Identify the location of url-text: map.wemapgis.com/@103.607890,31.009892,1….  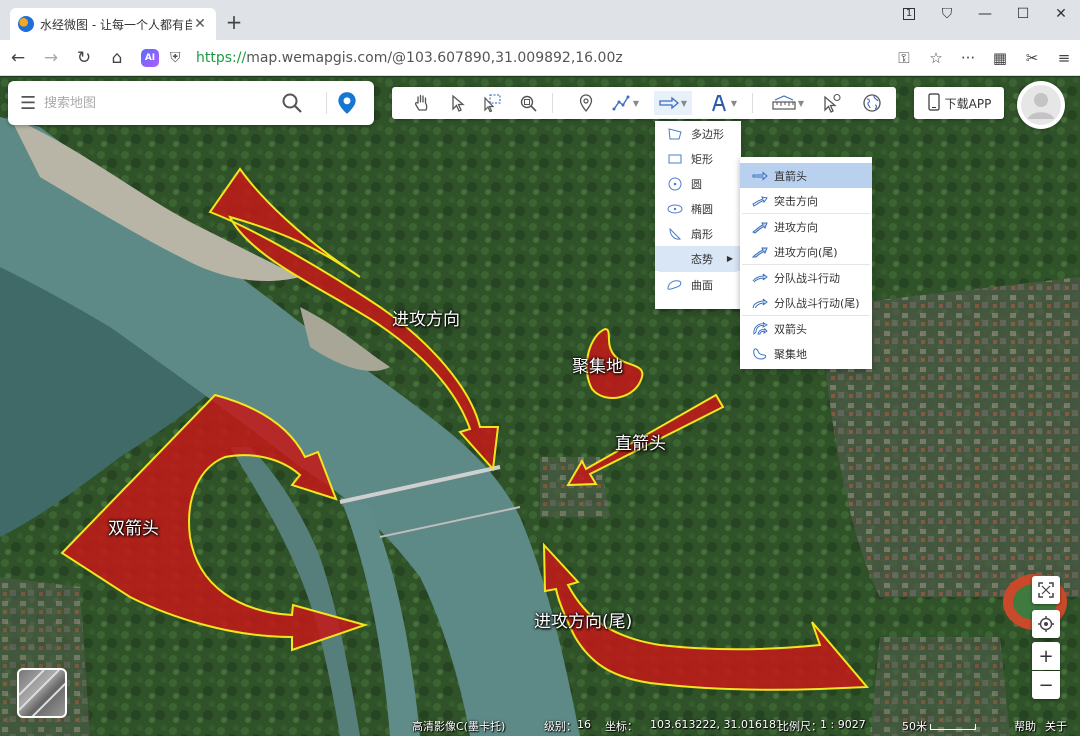
(434, 58).